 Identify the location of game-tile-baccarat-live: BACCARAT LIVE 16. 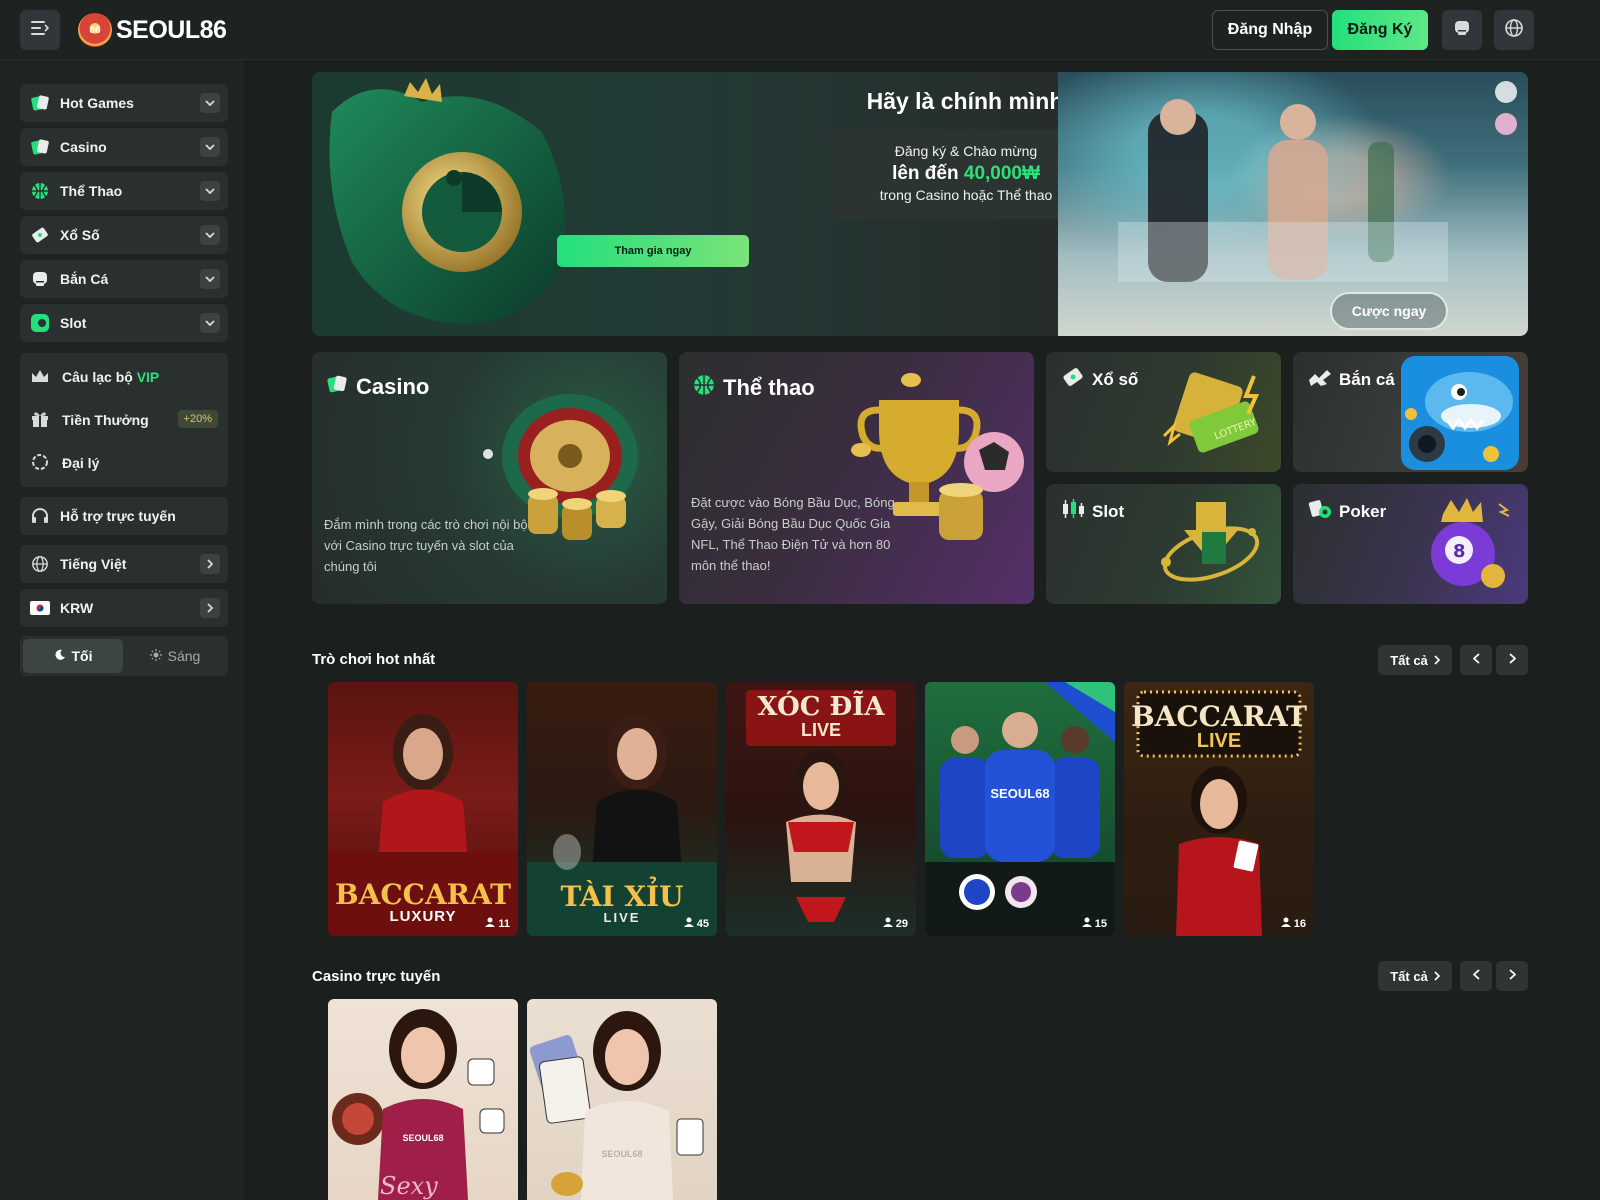
(1219, 809).